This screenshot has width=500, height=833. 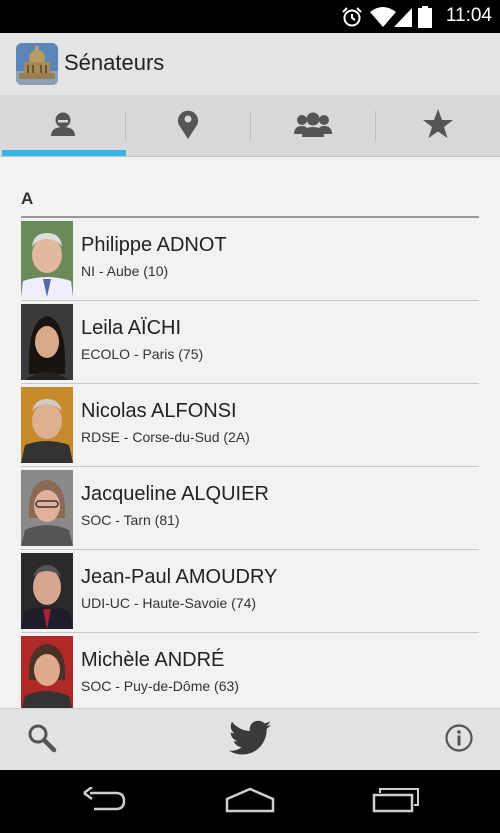 What do you see at coordinates (131, 328) in the screenshot?
I see `senator-name: Leila AÏCHI` at bounding box center [131, 328].